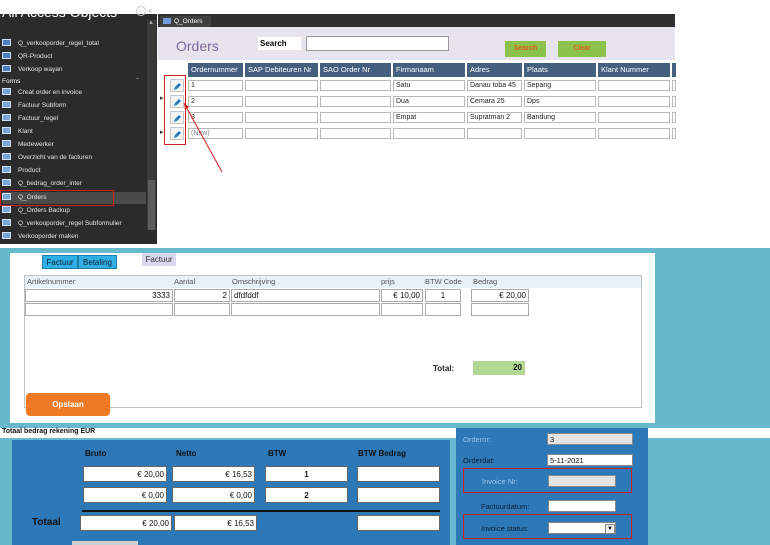 Image resolution: width=770 pixels, height=545 pixels. Describe the element at coordinates (32, 70) in the screenshot. I see `nav-item-query: Verkoop wayan` at that location.